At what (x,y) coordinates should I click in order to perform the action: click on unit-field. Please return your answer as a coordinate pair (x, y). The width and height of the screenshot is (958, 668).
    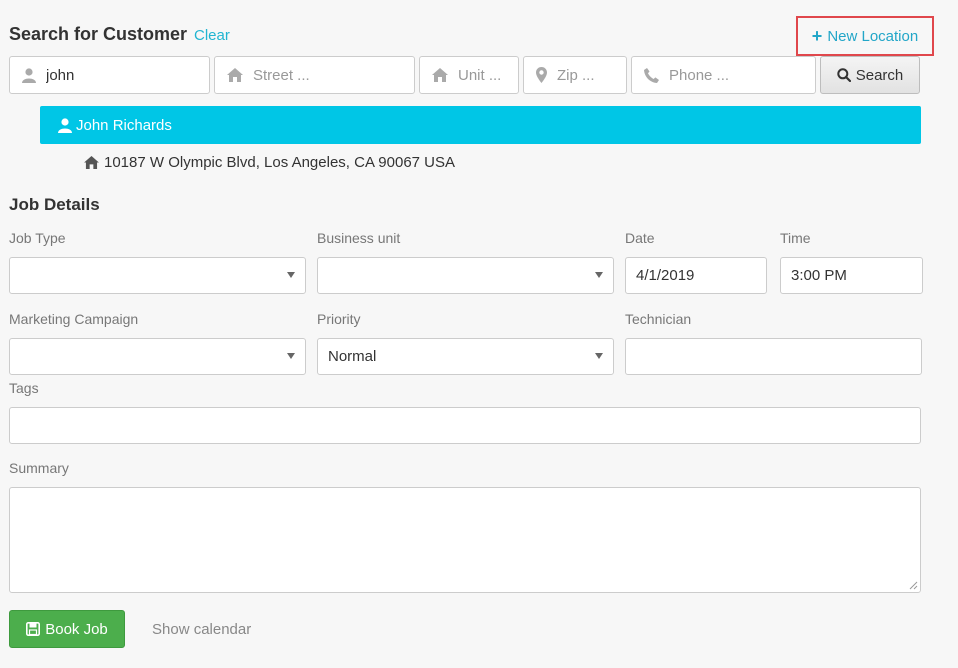
    Looking at the image, I should click on (469, 75).